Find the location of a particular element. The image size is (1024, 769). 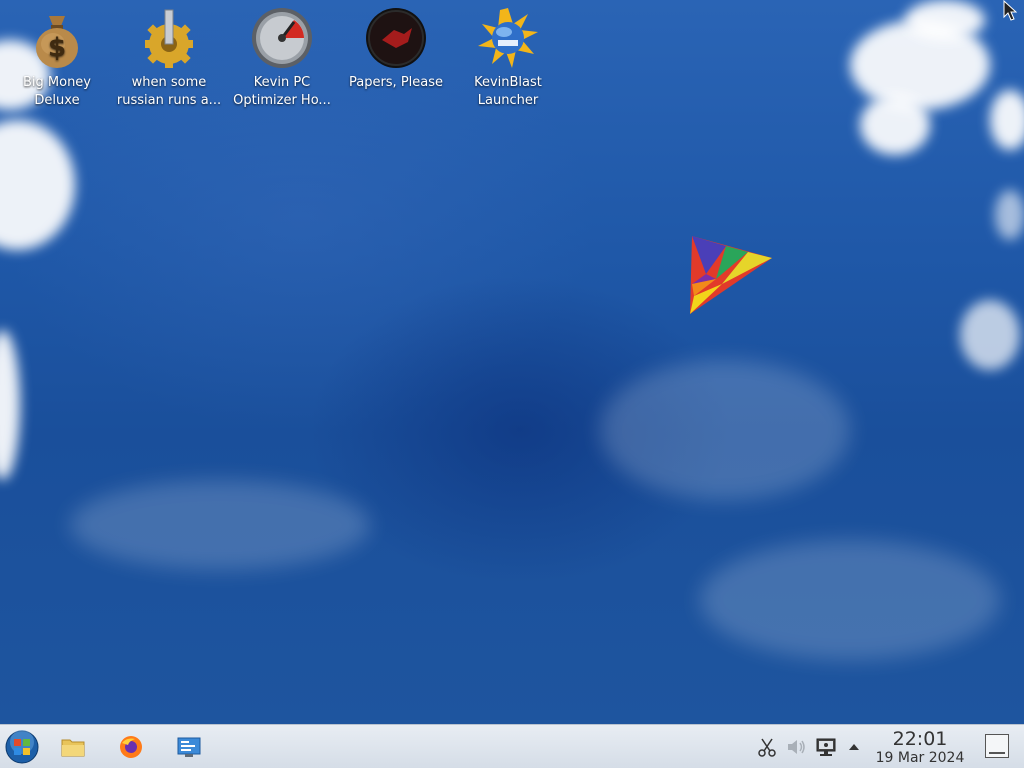

clock-time: 22:01 is located at coordinates (920, 739).